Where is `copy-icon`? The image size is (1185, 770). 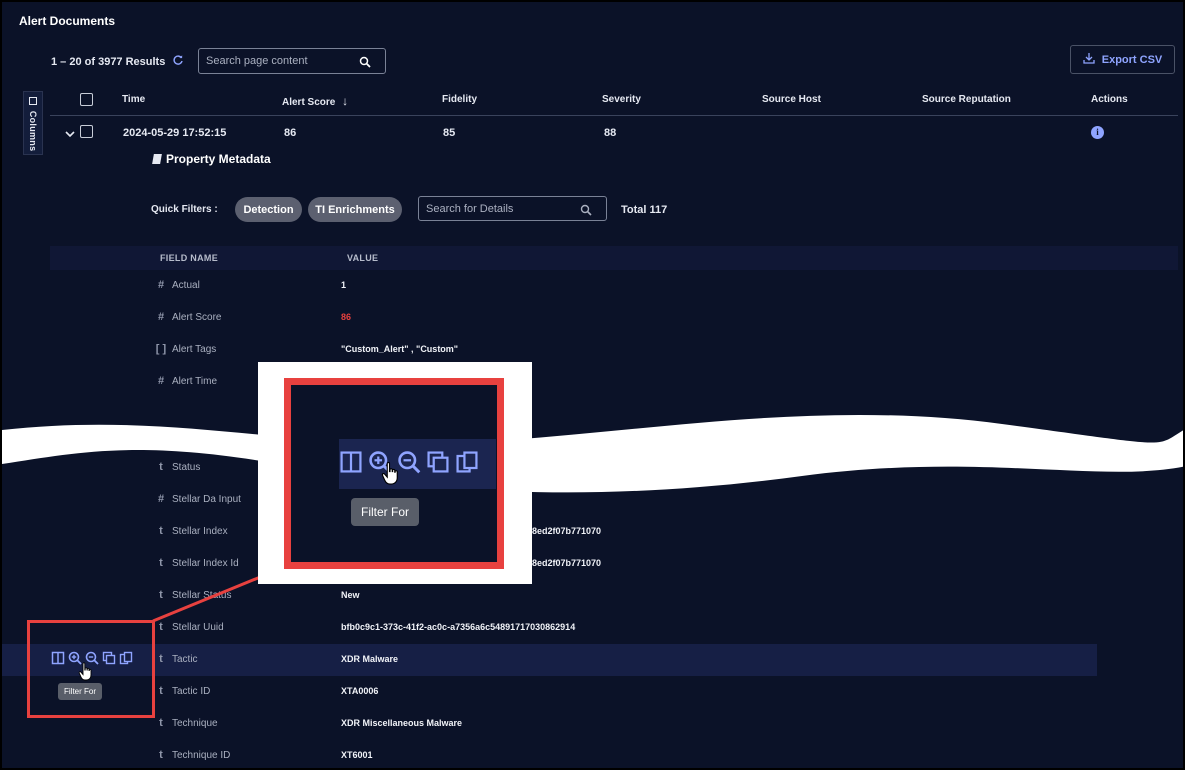
copy-icon is located at coordinates (438, 464).